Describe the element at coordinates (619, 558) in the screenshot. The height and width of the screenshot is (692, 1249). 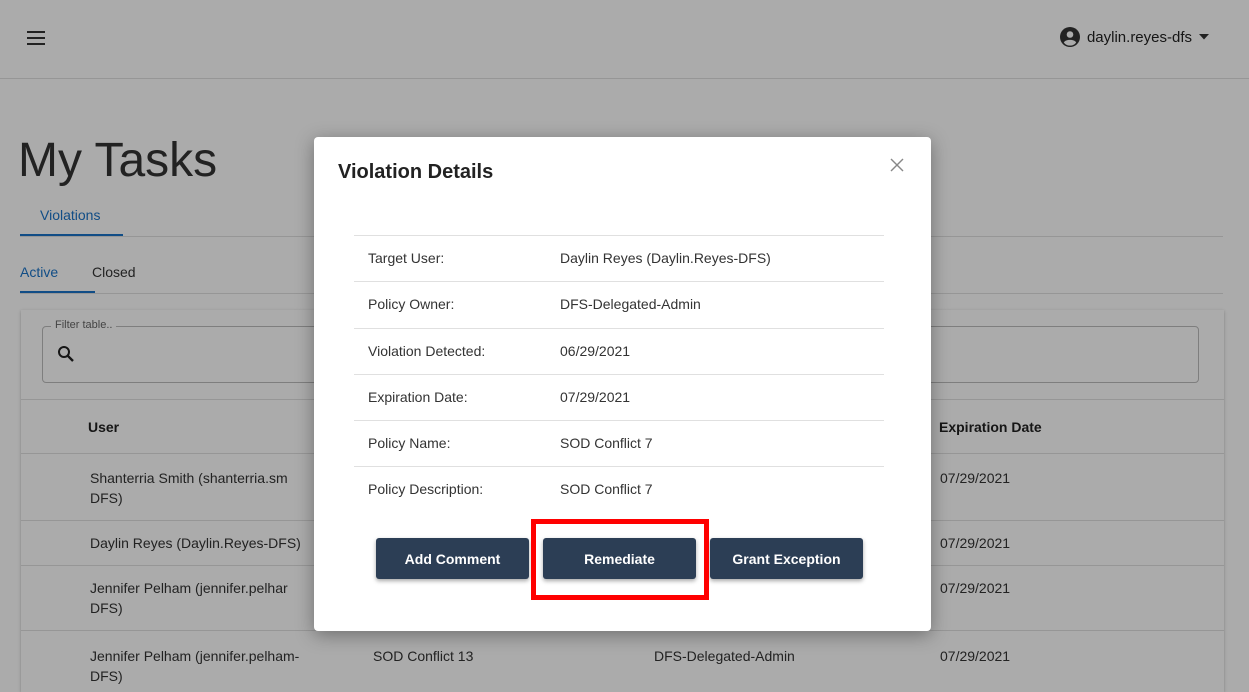
I see `remediate-button: Remediate` at that location.